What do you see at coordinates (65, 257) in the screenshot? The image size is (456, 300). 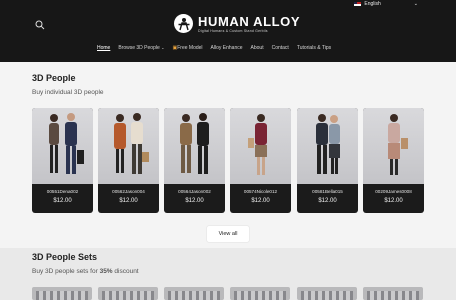 I see `people-sets-title: 3D People Sets` at bounding box center [65, 257].